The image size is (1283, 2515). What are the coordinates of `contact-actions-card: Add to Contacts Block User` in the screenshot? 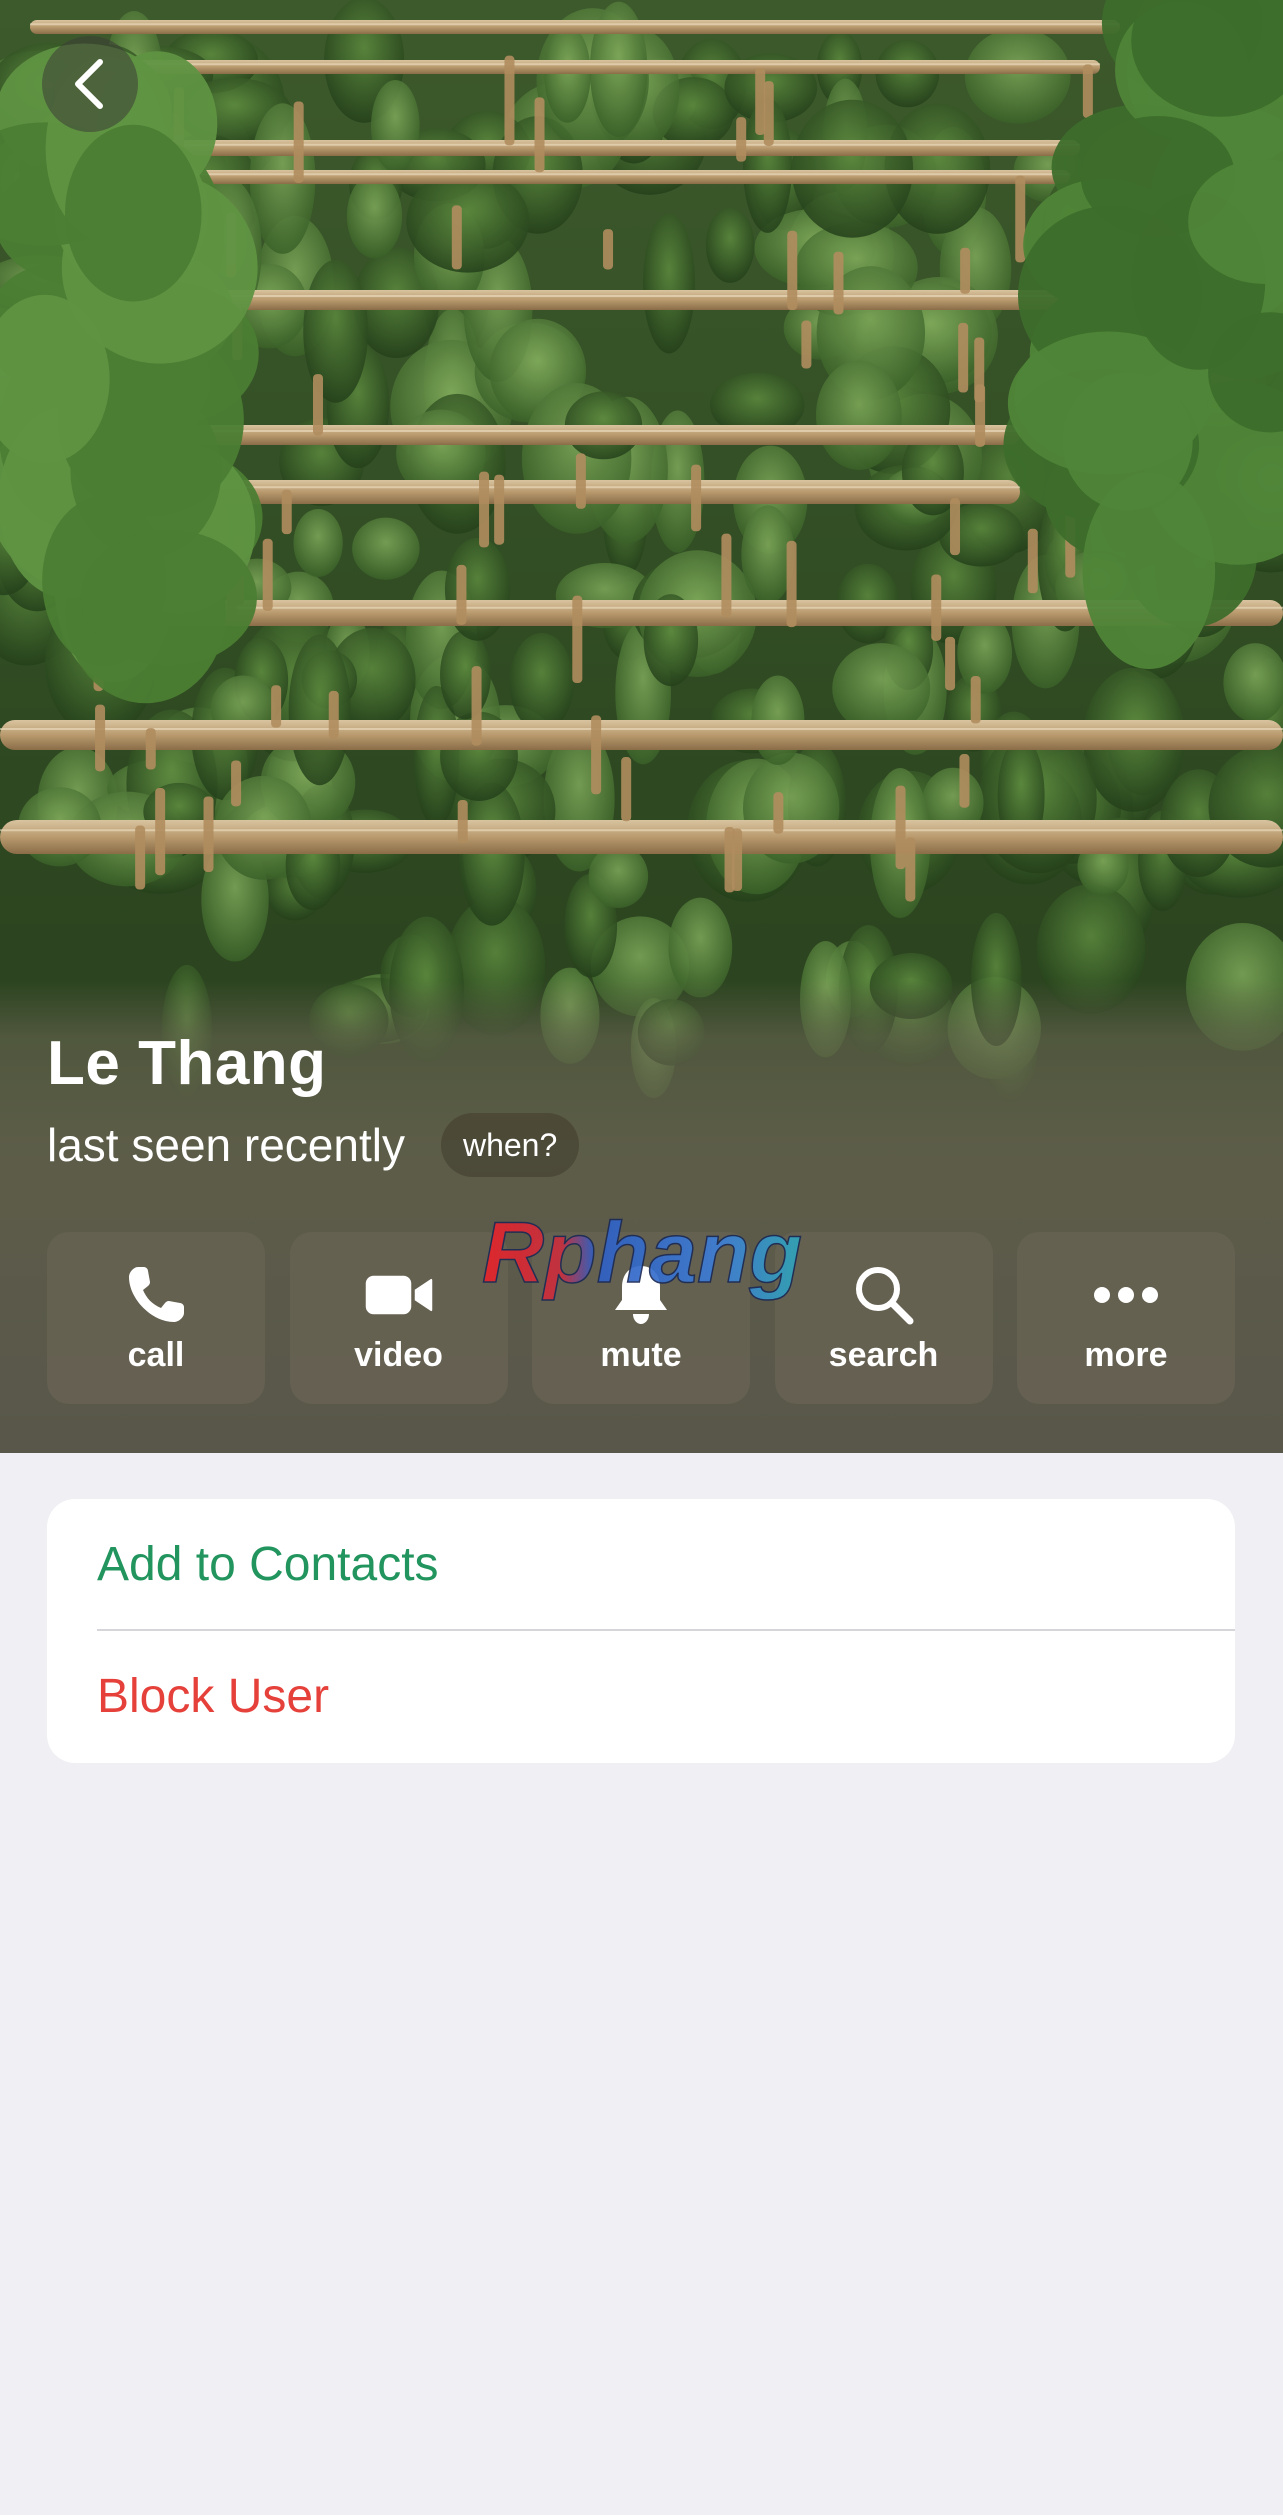 It's located at (641, 1631).